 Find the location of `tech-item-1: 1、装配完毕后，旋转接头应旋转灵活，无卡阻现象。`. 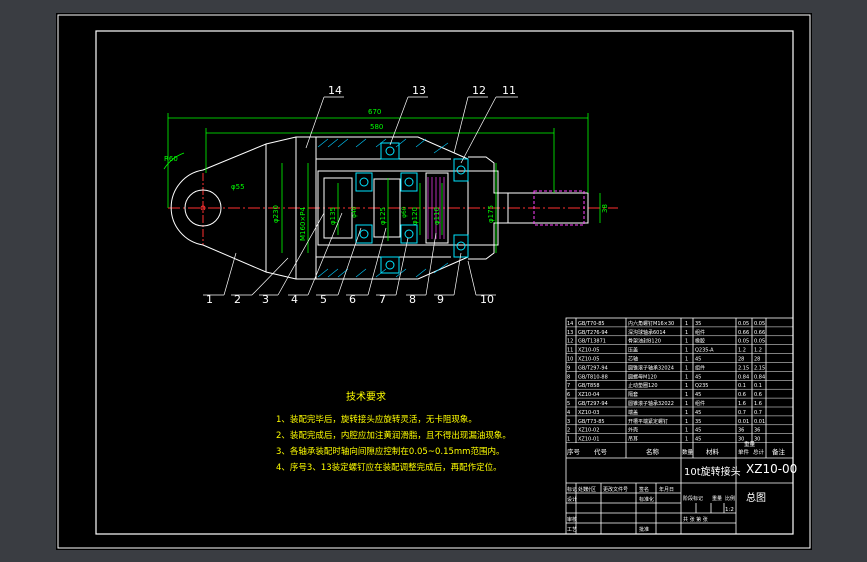

tech-item-1: 1、装配完毕后，旋转接头应旋转灵活，无卡阻现象。 is located at coordinates (376, 419).